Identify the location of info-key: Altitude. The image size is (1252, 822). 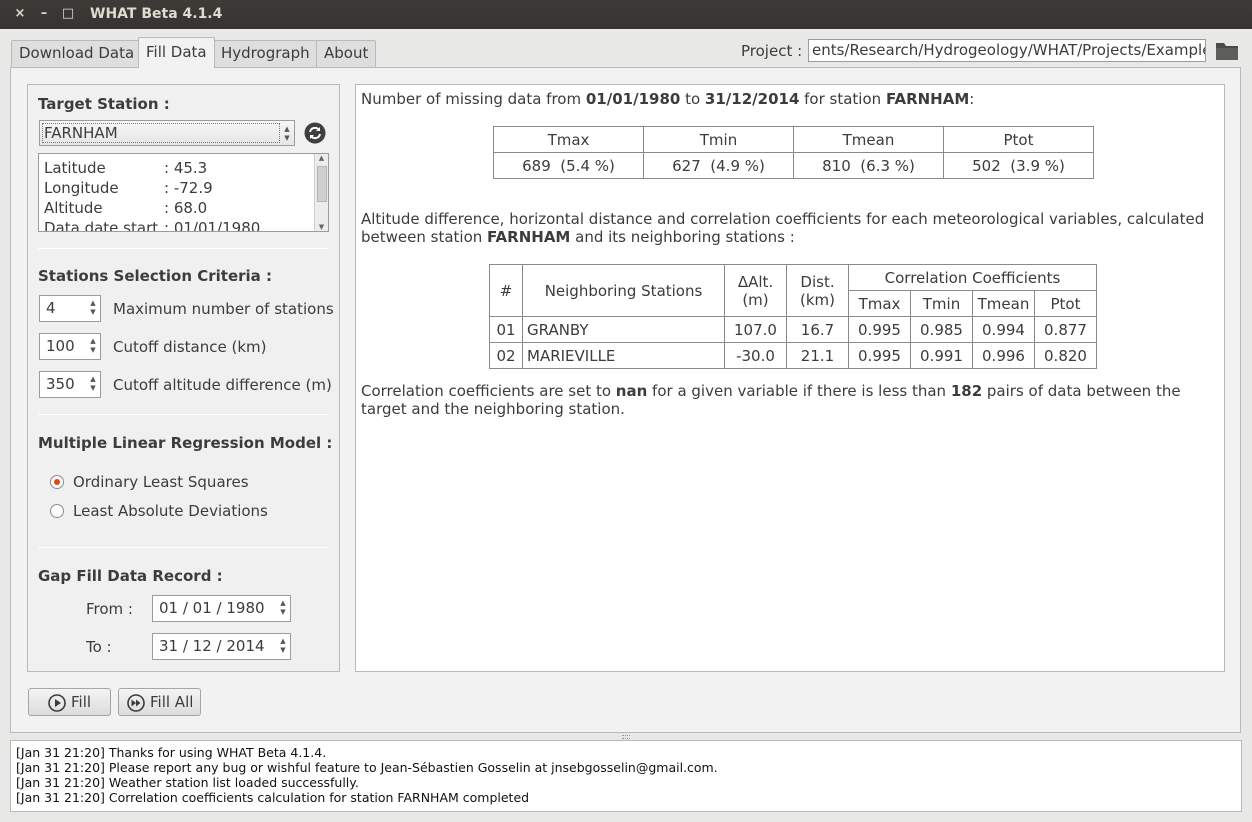
(73, 208).